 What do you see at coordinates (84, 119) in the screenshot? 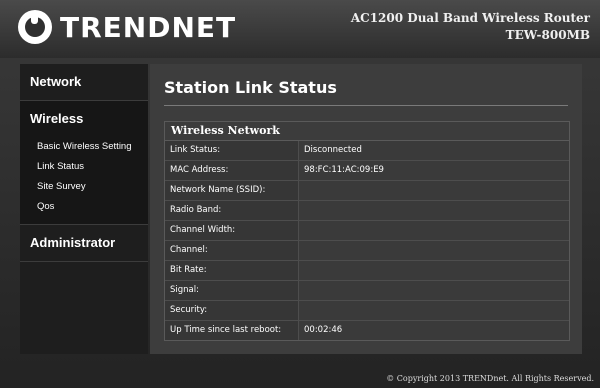
I see `sidebar-item-wireless: Wireless` at bounding box center [84, 119].